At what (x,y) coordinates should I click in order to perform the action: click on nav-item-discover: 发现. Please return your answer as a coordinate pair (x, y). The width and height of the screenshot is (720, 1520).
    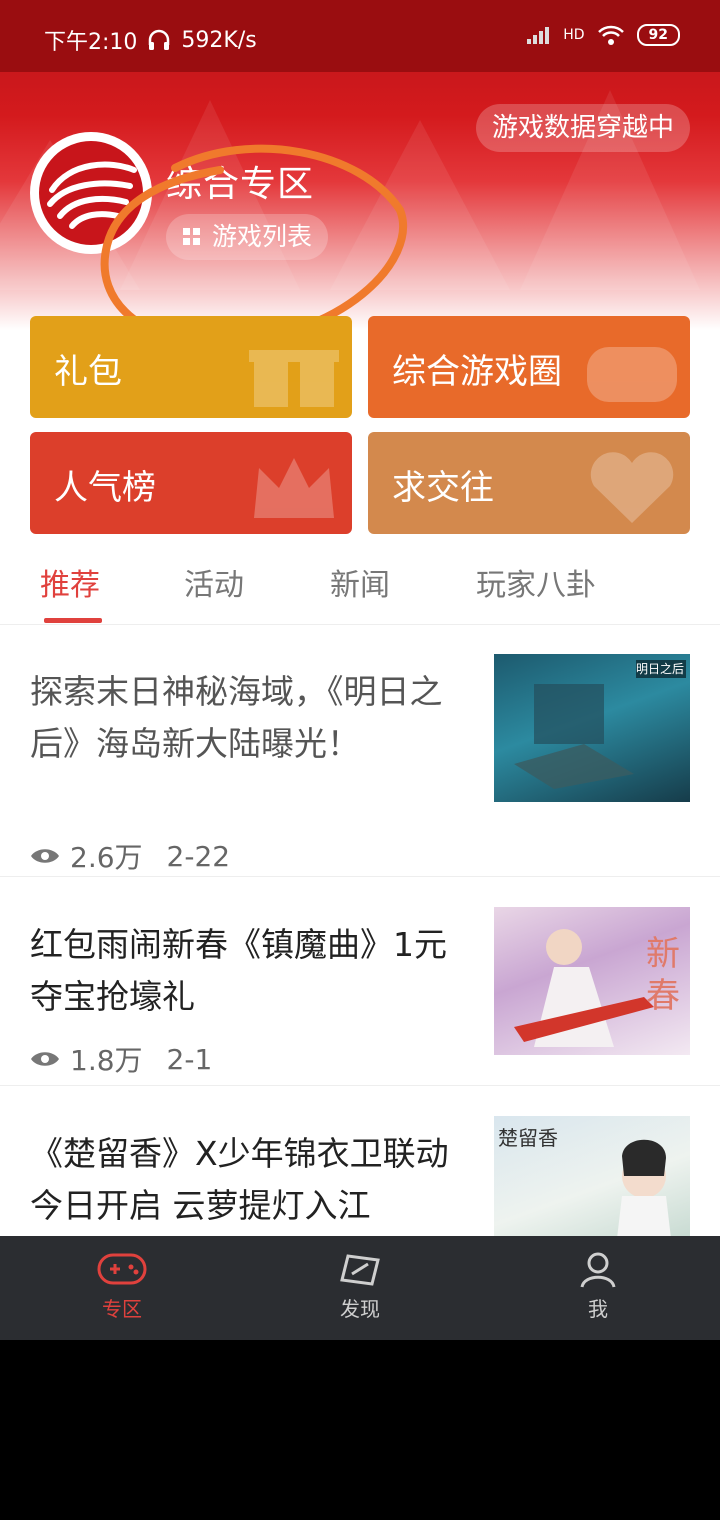
    Looking at the image, I should click on (360, 1286).